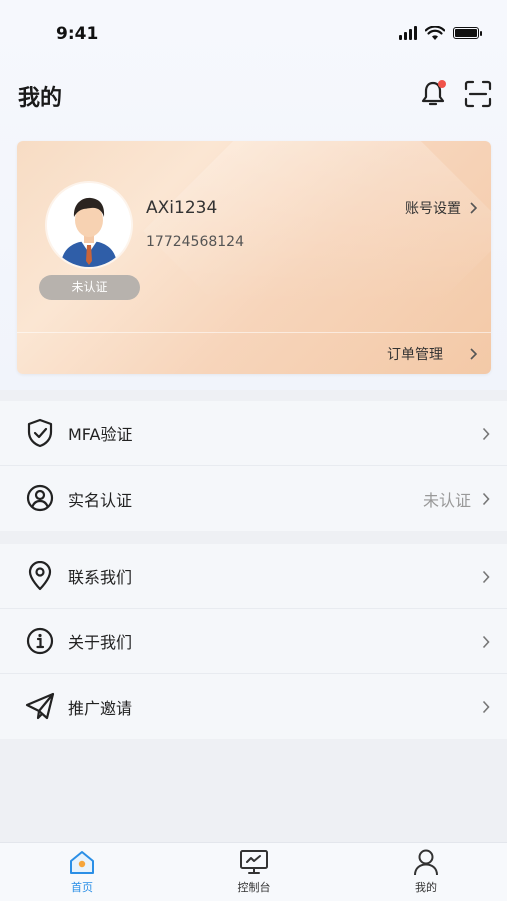 Image resolution: width=507 pixels, height=901 pixels. What do you see at coordinates (40, 576) in the screenshot?
I see `location-pin-icon` at bounding box center [40, 576].